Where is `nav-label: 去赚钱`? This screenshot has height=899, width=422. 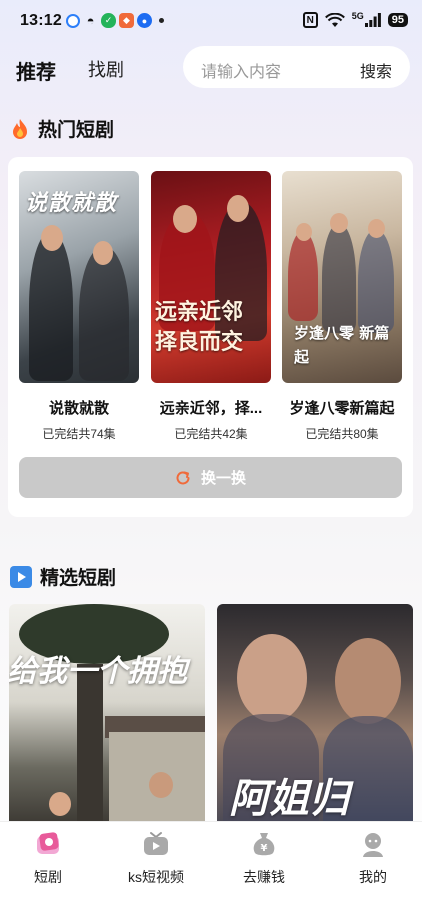 nav-label: 去赚钱 is located at coordinates (264, 877).